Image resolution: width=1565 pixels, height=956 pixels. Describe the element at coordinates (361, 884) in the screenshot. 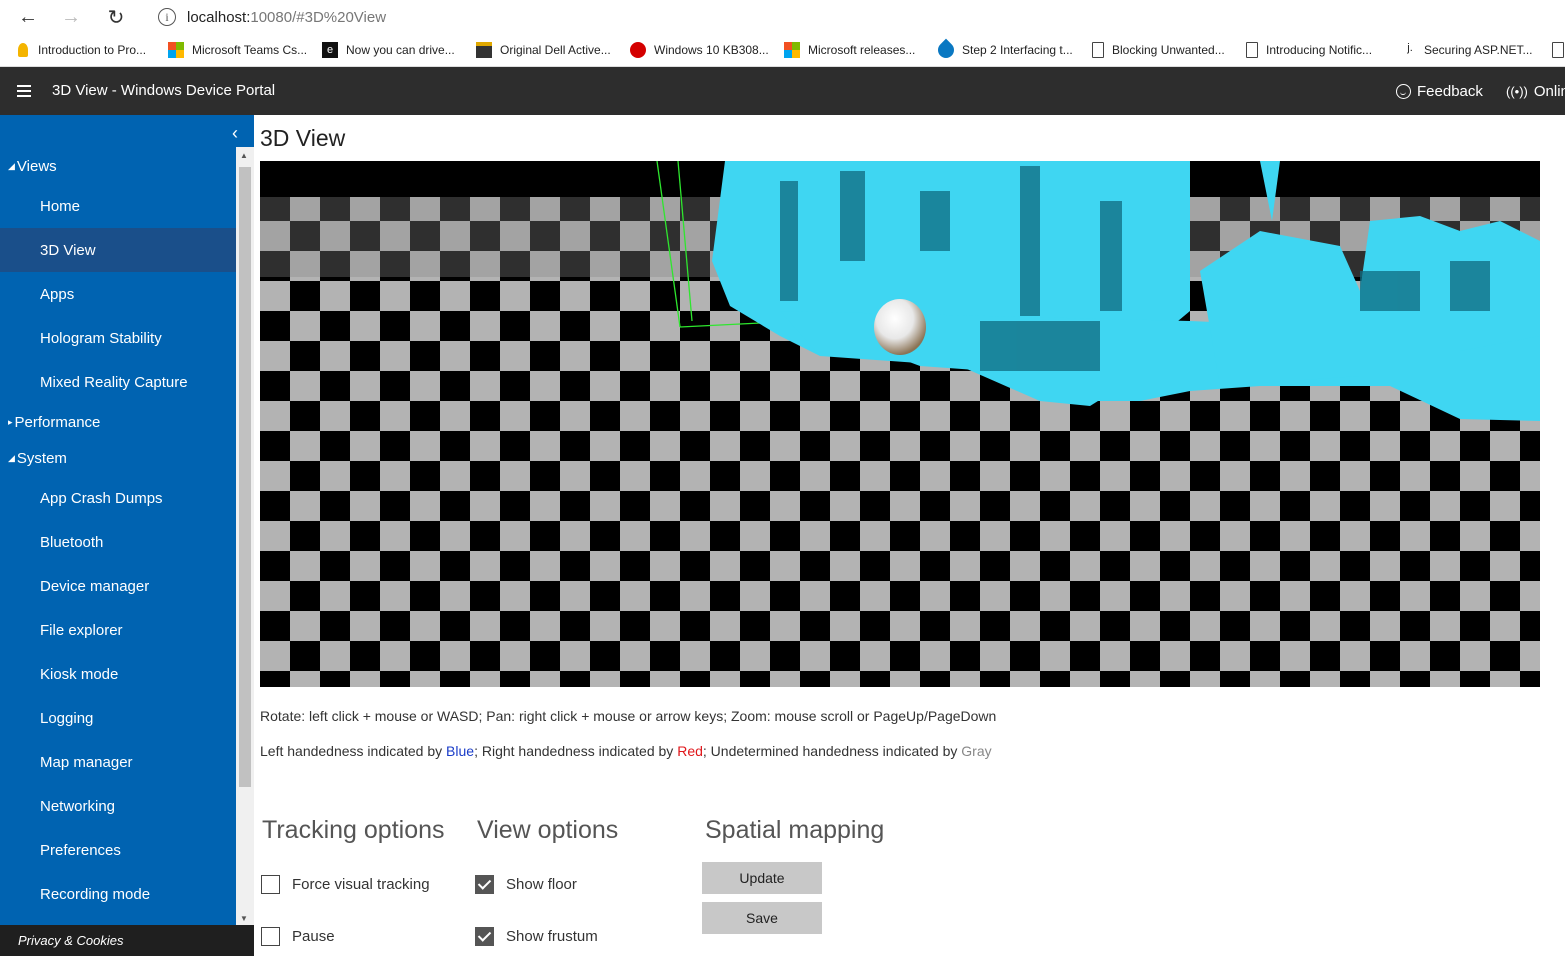

I see `force-visual-tracking-label: Force visual tracking` at that location.